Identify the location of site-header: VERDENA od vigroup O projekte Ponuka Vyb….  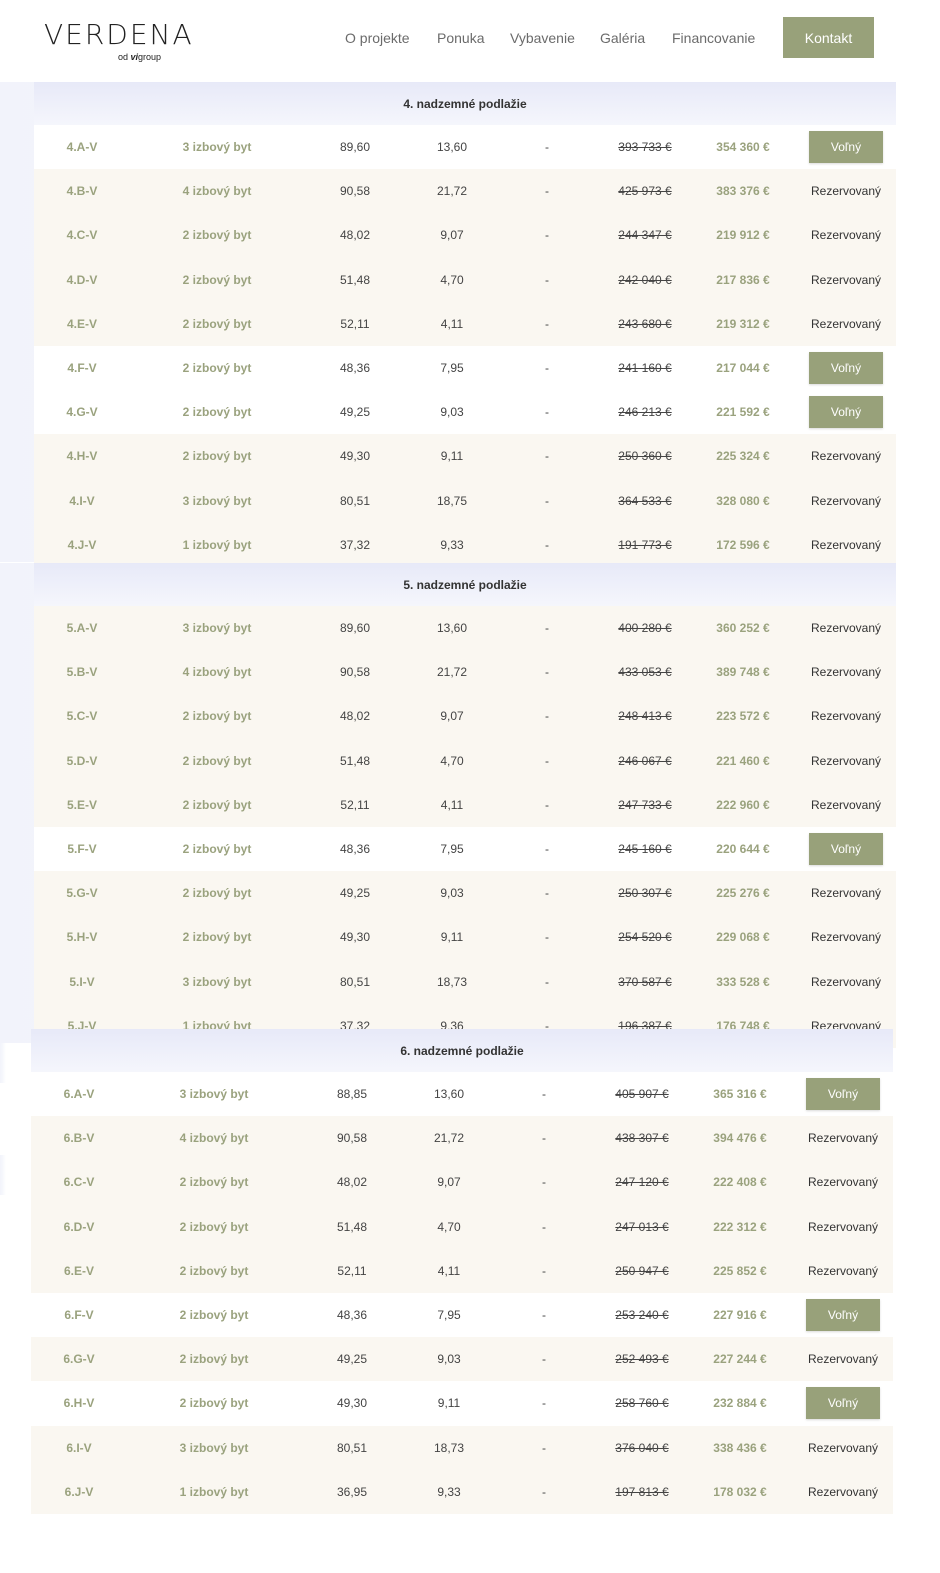
(470, 41).